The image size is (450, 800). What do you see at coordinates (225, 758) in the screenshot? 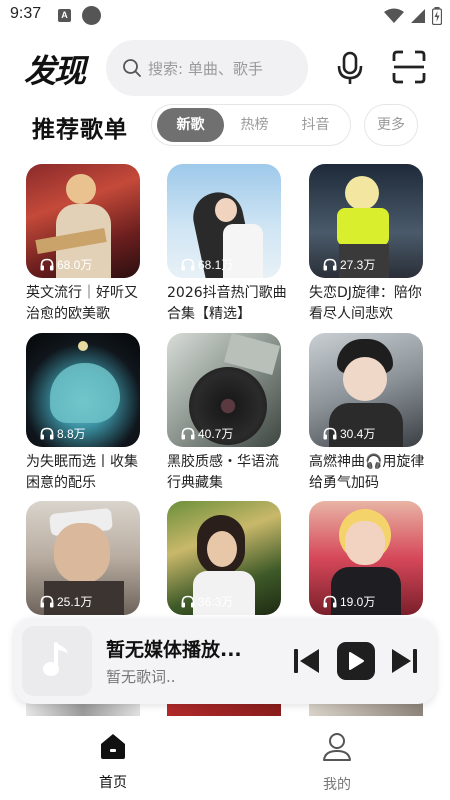
I see `bottom-navigation: 首页 我的` at bounding box center [225, 758].